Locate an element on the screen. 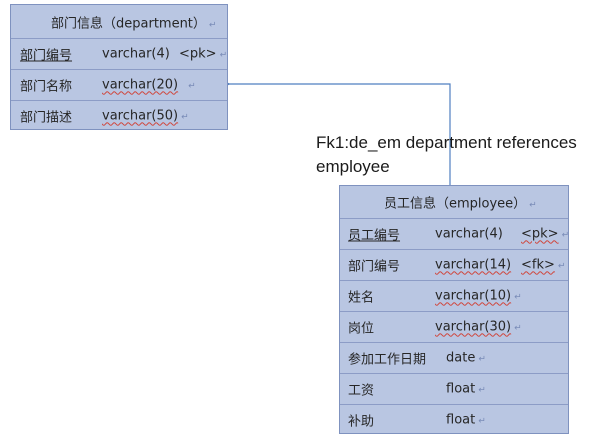 This screenshot has height=435, width=600. employee-row-department-id: 部门编号 varchar(14) <fk> ↵ is located at coordinates (454, 264).